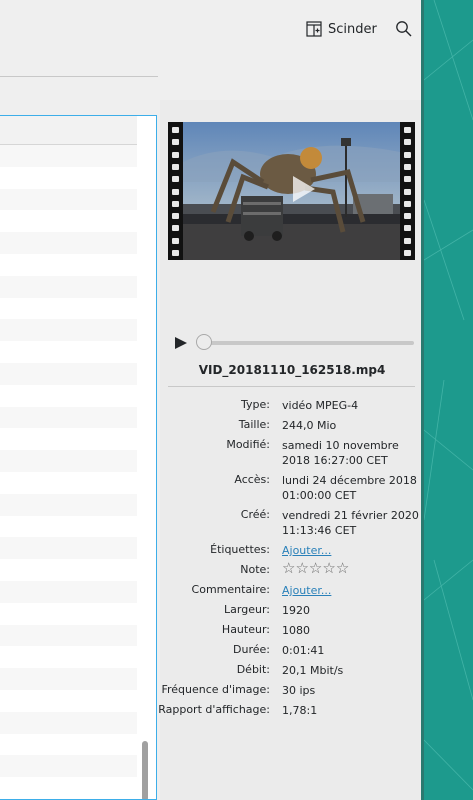 This screenshot has height=800, width=473. What do you see at coordinates (313, 670) in the screenshot?
I see `property-value: 20,1 Mbit/s` at bounding box center [313, 670].